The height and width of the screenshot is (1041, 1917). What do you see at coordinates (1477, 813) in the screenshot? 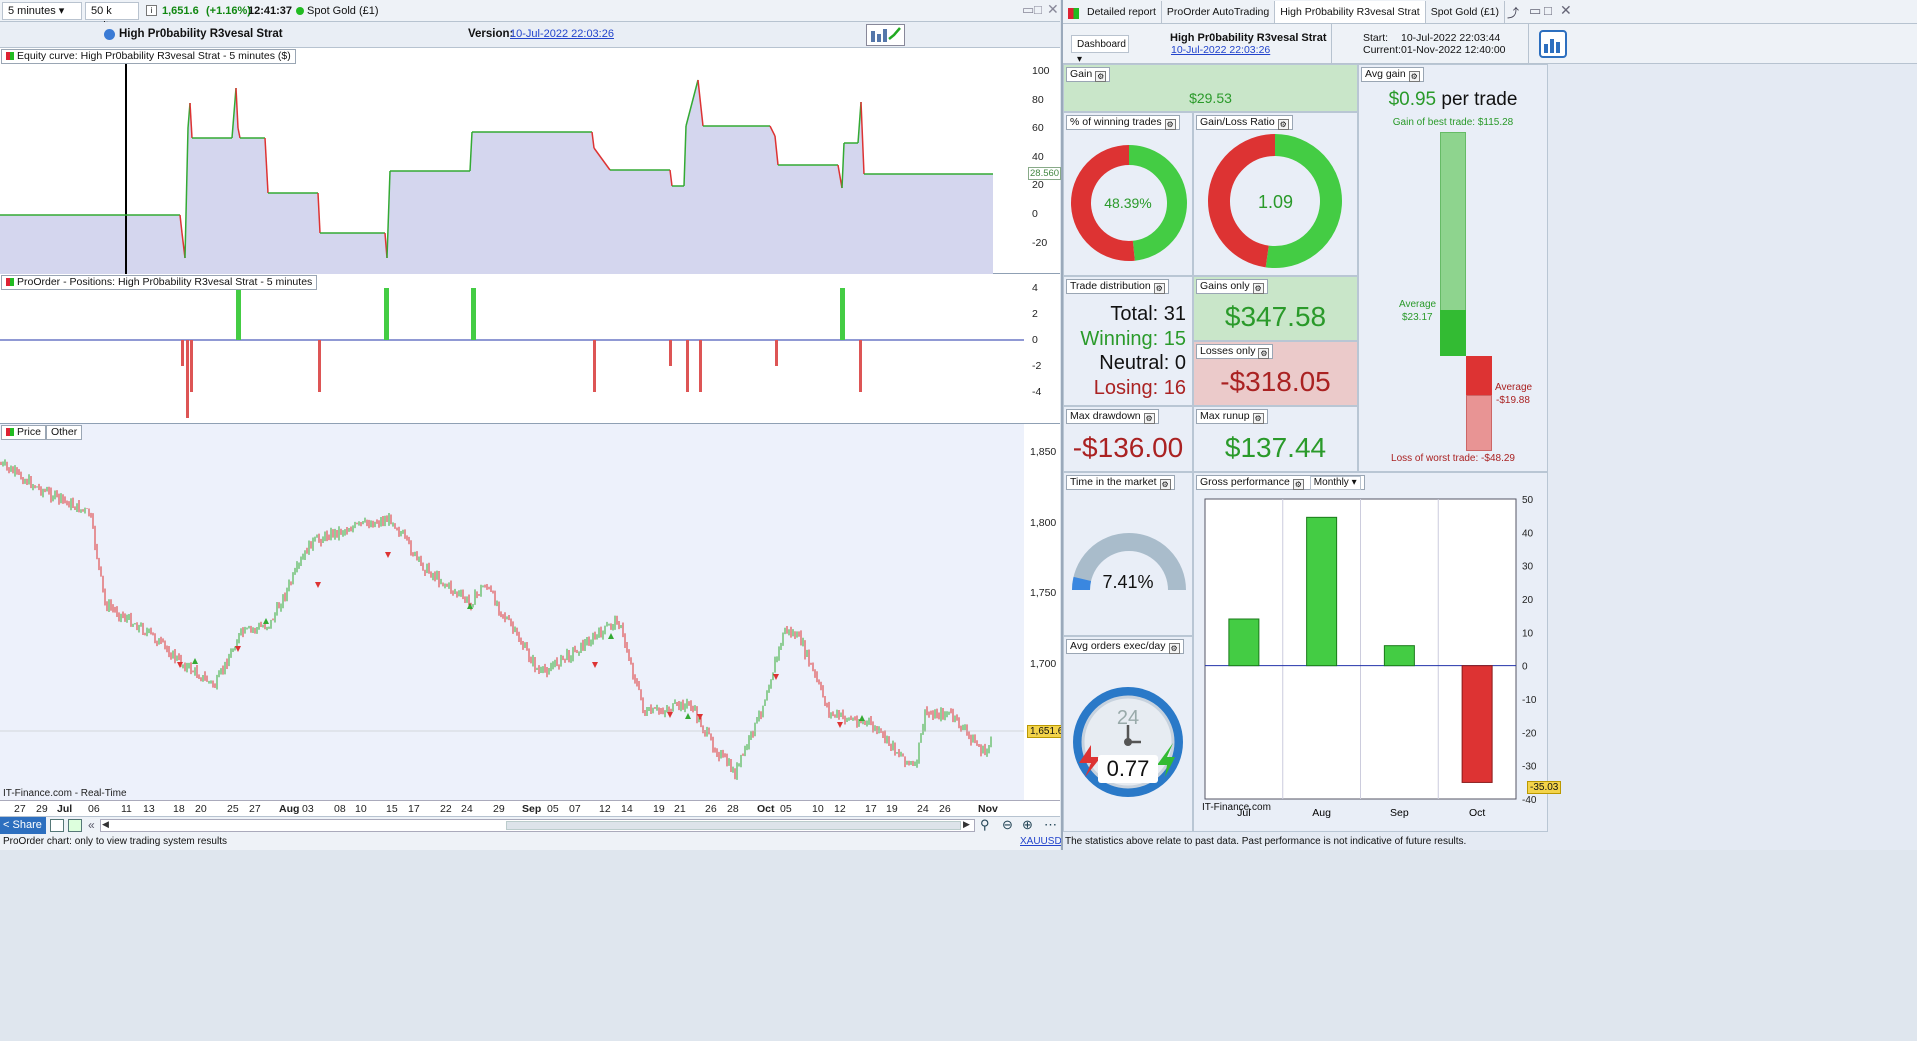
I see `gross-x-label: Oct` at bounding box center [1477, 813].